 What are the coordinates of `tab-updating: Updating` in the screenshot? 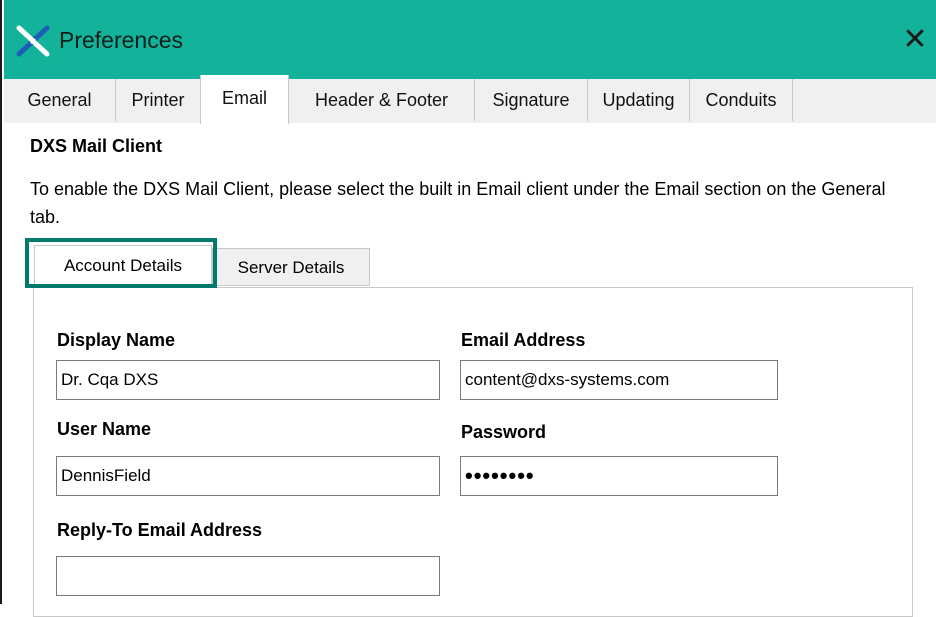 It's located at (639, 100).